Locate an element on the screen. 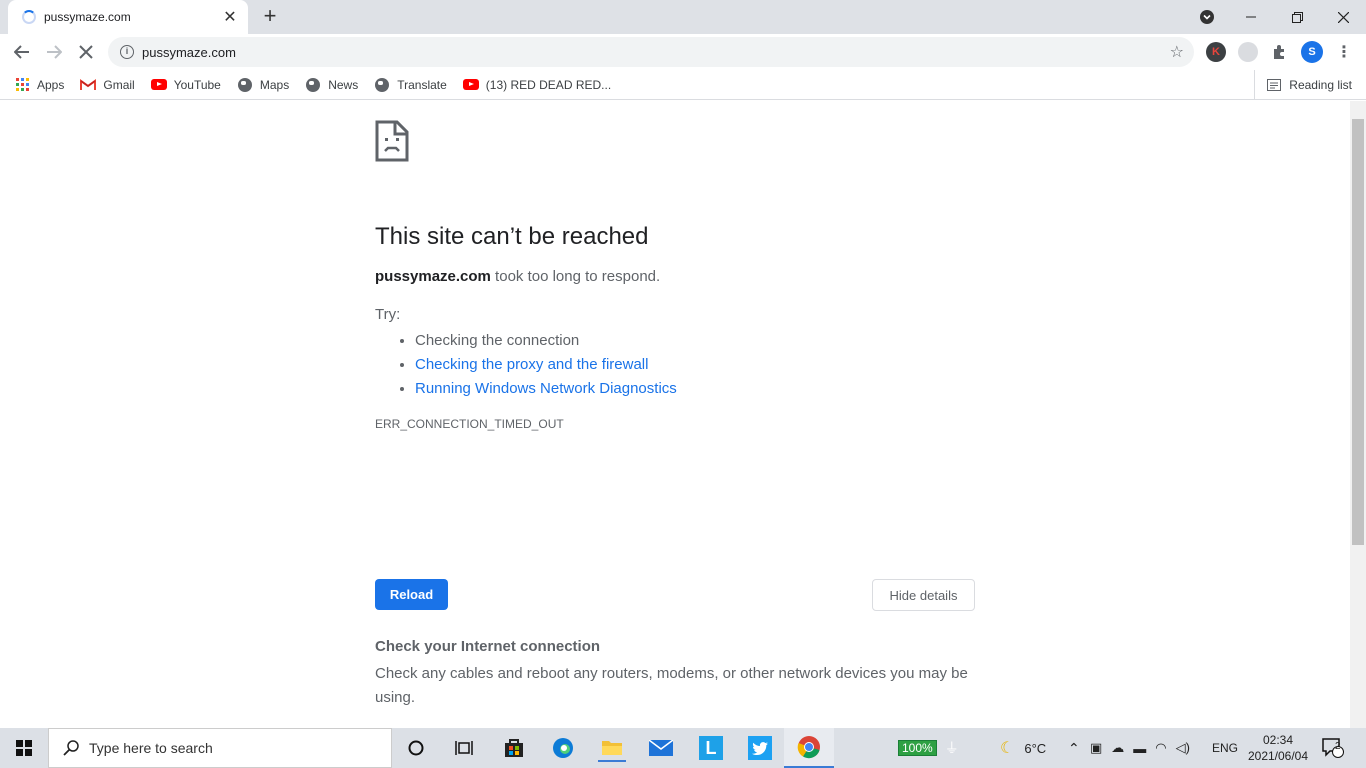  store-icon is located at coordinates (514, 748).